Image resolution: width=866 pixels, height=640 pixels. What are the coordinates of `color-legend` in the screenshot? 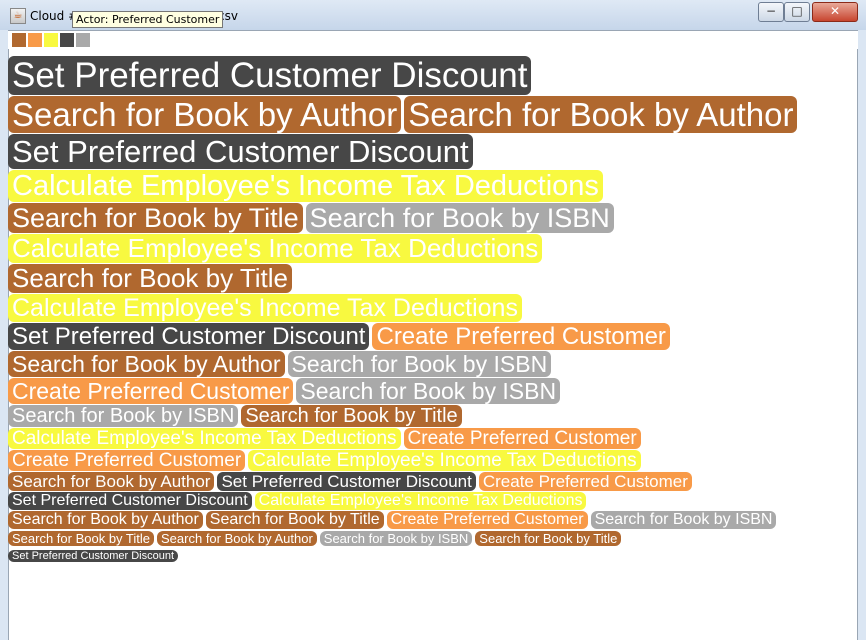 It's located at (433, 39).